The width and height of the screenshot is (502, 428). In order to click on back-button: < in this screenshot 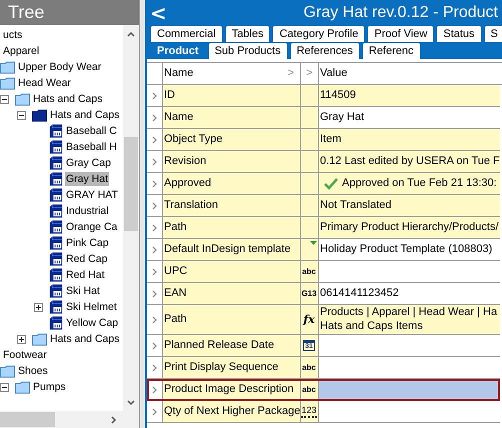, I will do `click(158, 12)`.